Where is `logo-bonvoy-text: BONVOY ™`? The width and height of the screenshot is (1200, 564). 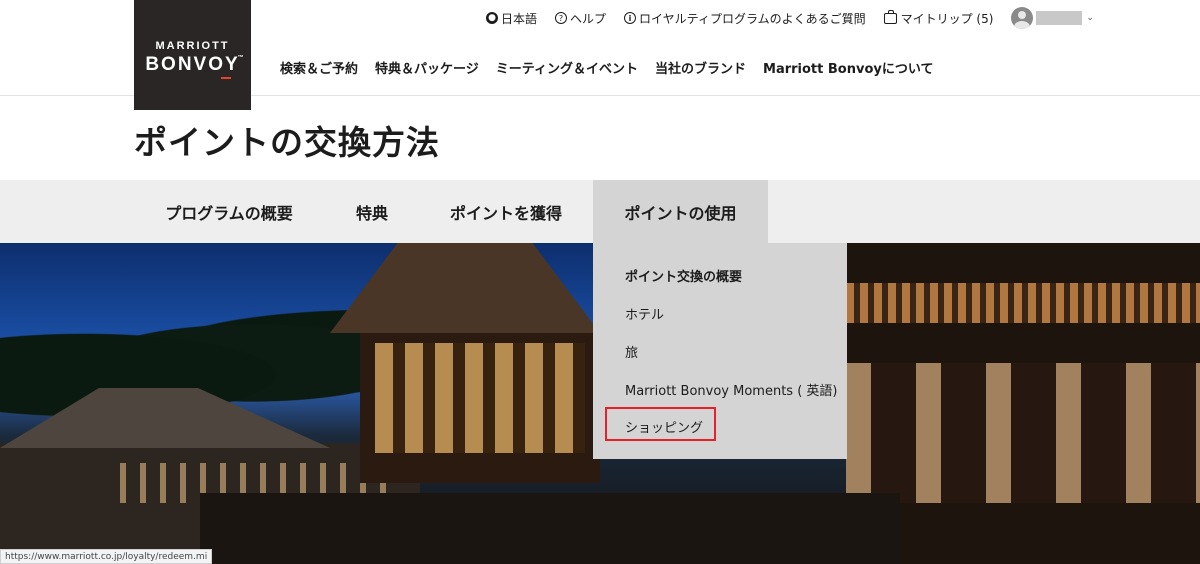 logo-bonvoy-text: BONVOY ™ is located at coordinates (194, 66).